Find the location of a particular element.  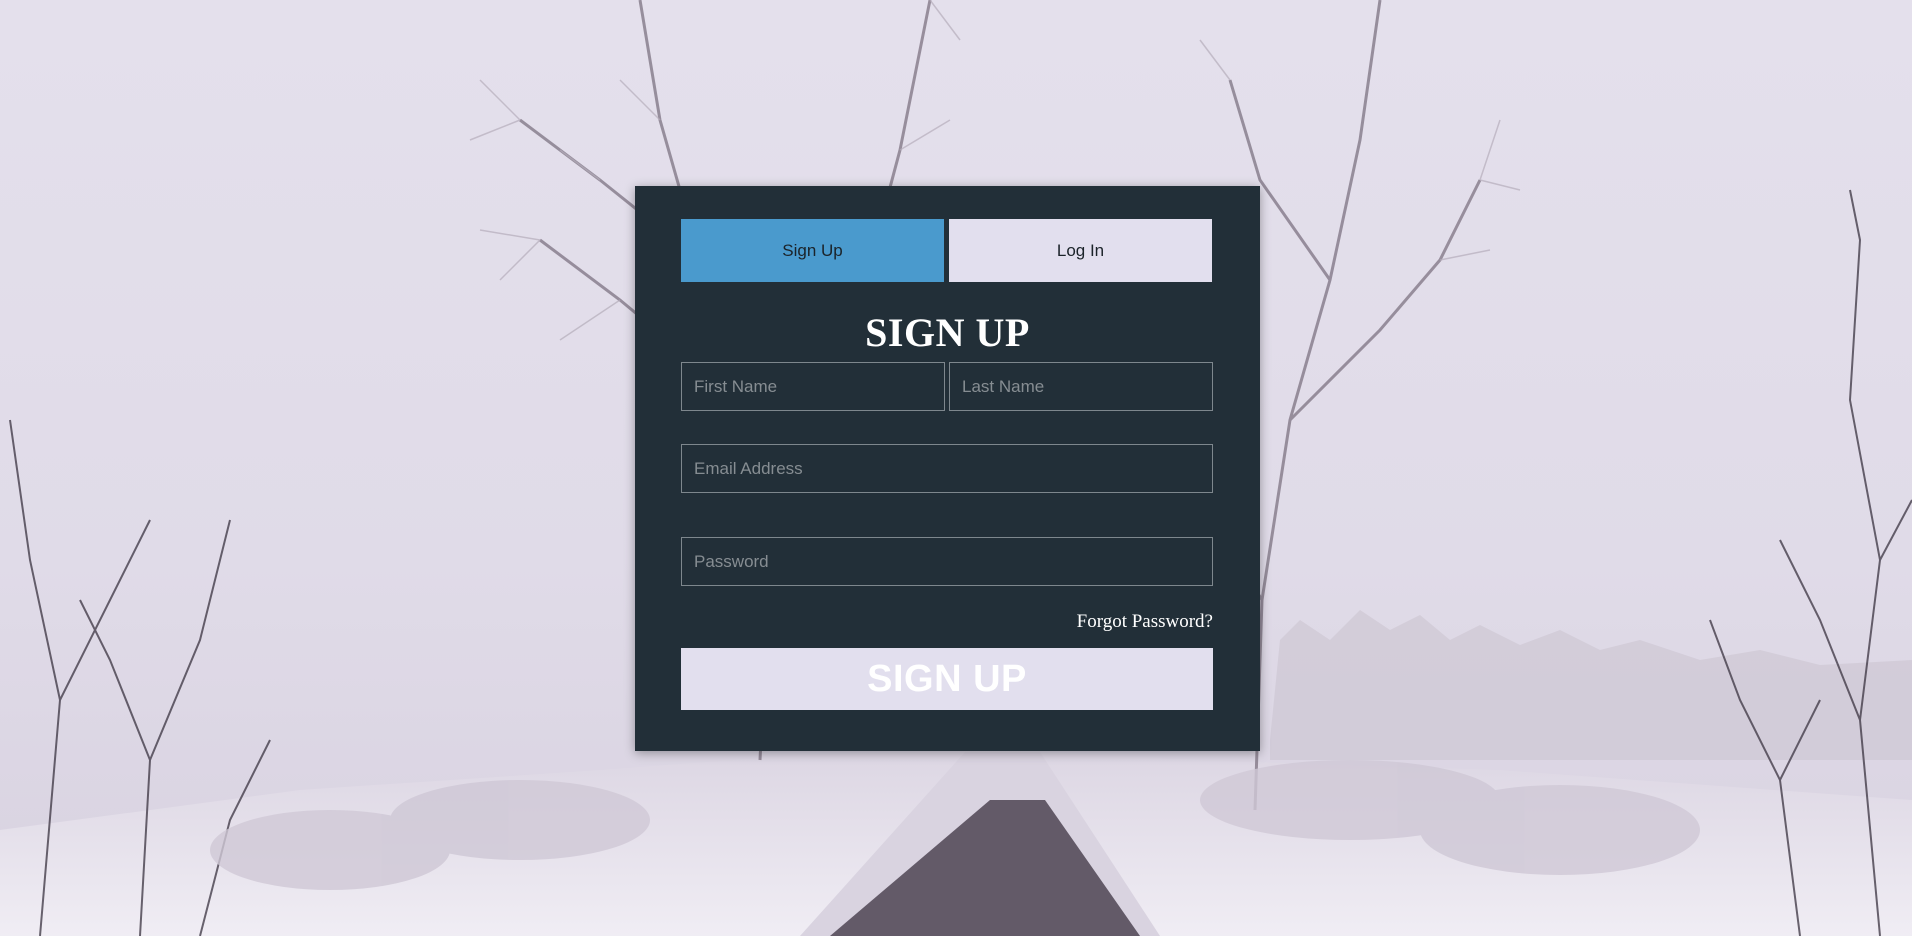

last-name-input is located at coordinates (1081, 386).